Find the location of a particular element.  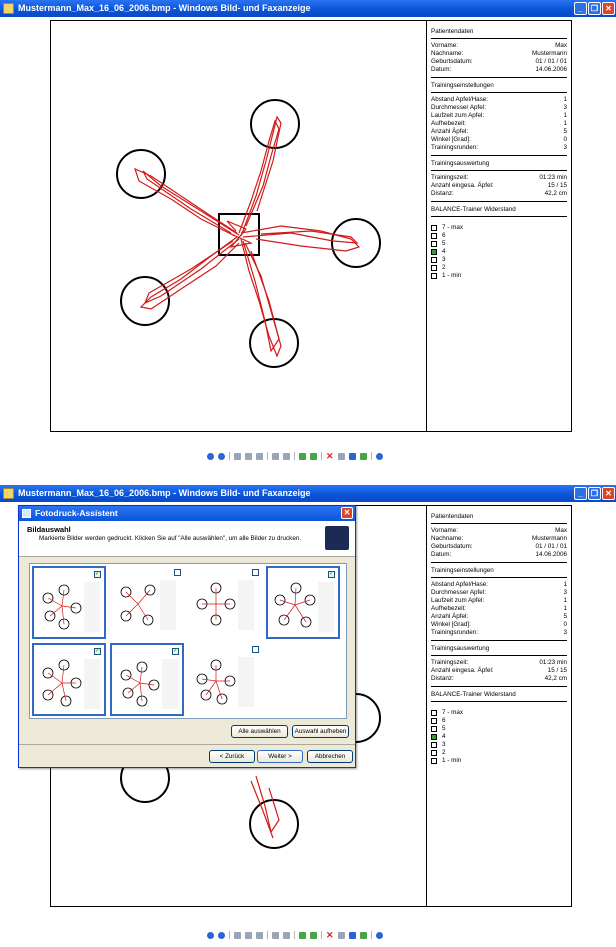

back-button: < Zurück is located at coordinates (232, 756).